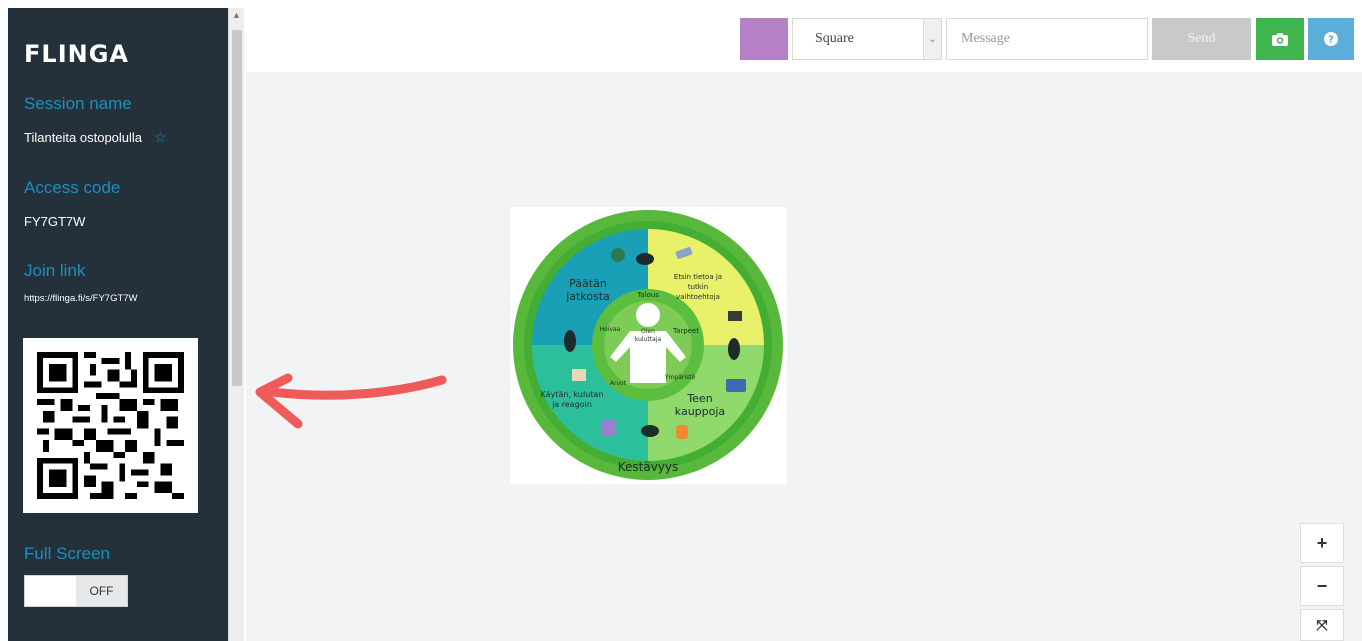 The height and width of the screenshot is (641, 1362). Describe the element at coordinates (588, 283) in the screenshot. I see `segment-label-decide: Päätän` at that location.